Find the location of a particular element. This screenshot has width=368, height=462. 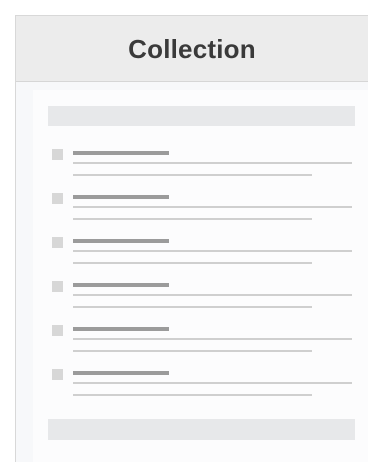

bottom-placeholder-bar is located at coordinates (201, 429).